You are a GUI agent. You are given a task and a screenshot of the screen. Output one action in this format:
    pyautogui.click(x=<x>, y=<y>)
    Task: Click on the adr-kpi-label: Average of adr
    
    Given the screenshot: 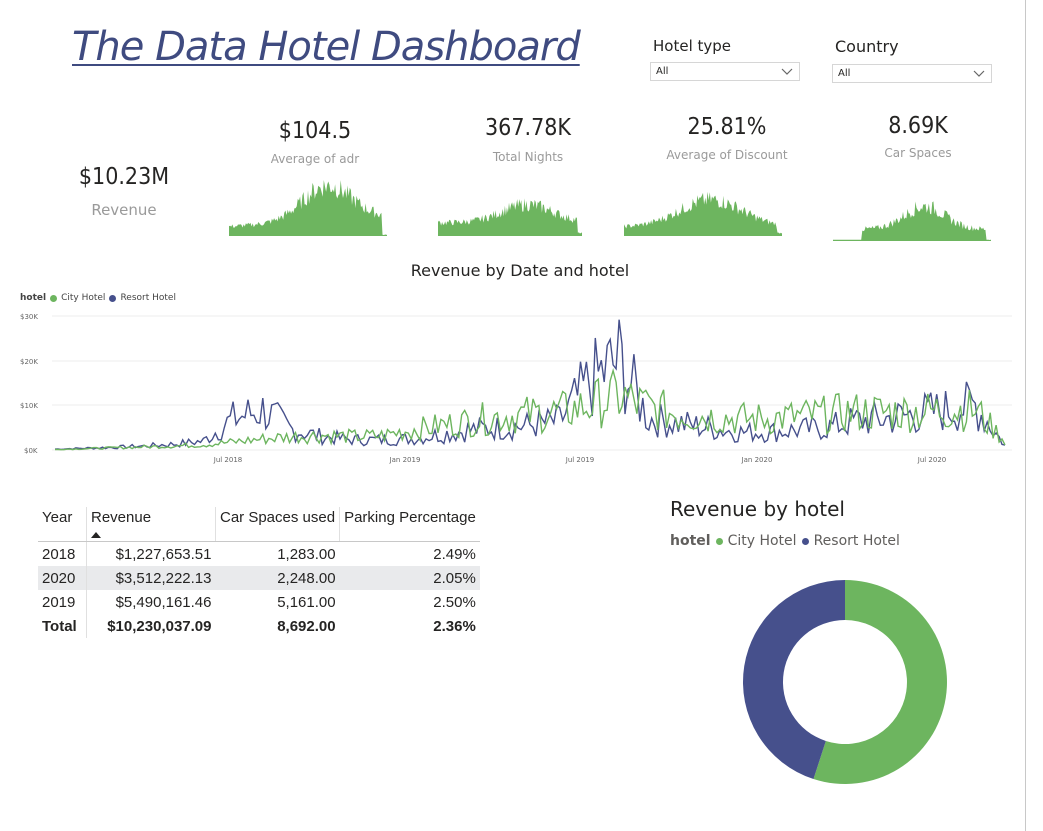 What is the action you would take?
    pyautogui.click(x=315, y=159)
    